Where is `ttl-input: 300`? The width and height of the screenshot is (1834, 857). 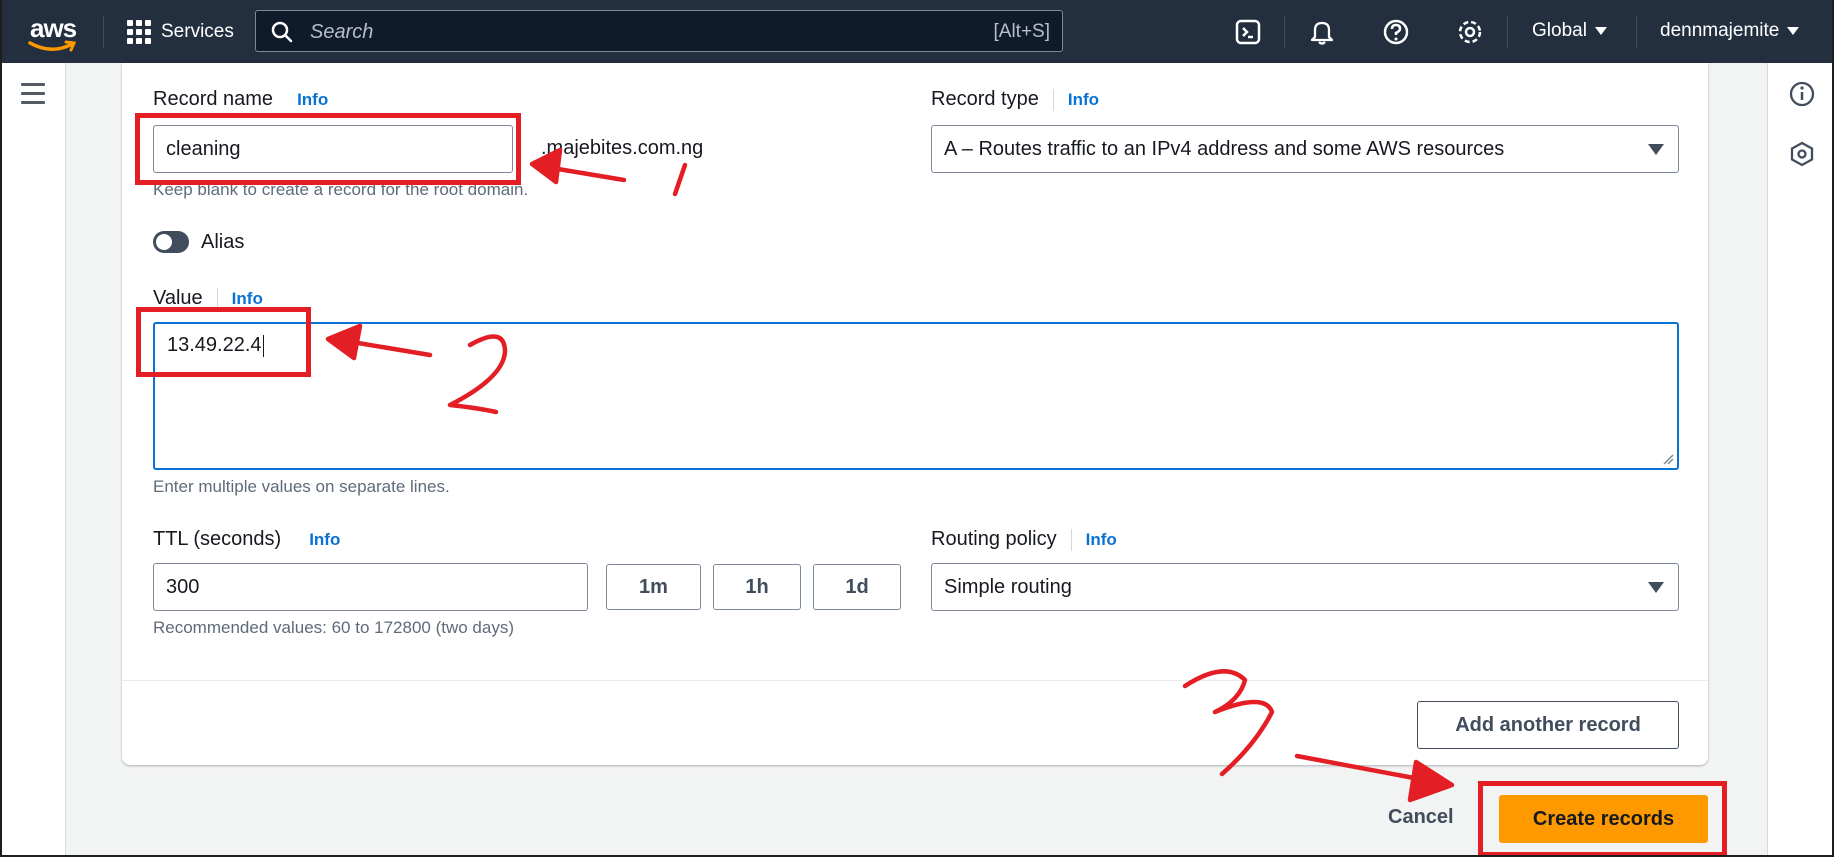 ttl-input: 300 is located at coordinates (370, 587).